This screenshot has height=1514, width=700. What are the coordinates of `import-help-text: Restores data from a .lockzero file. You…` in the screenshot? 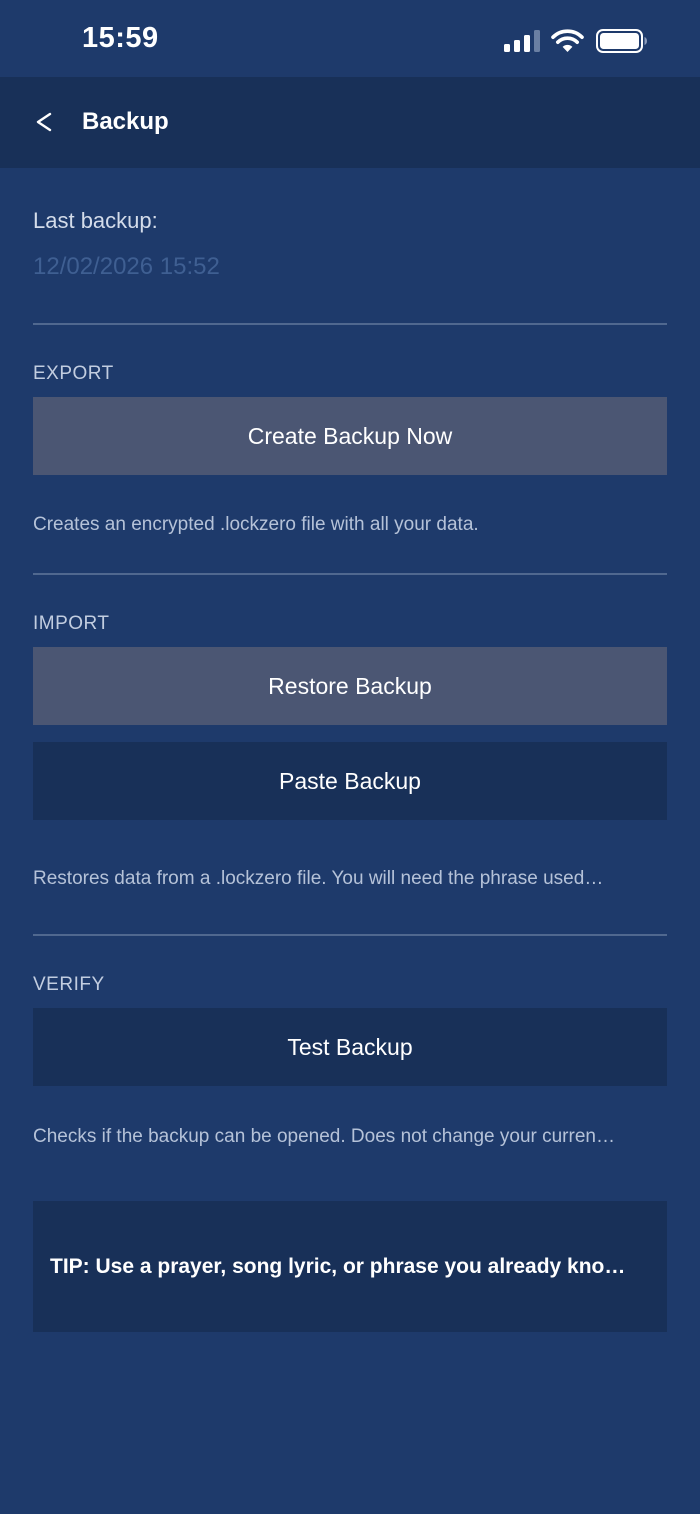 It's located at (318, 878).